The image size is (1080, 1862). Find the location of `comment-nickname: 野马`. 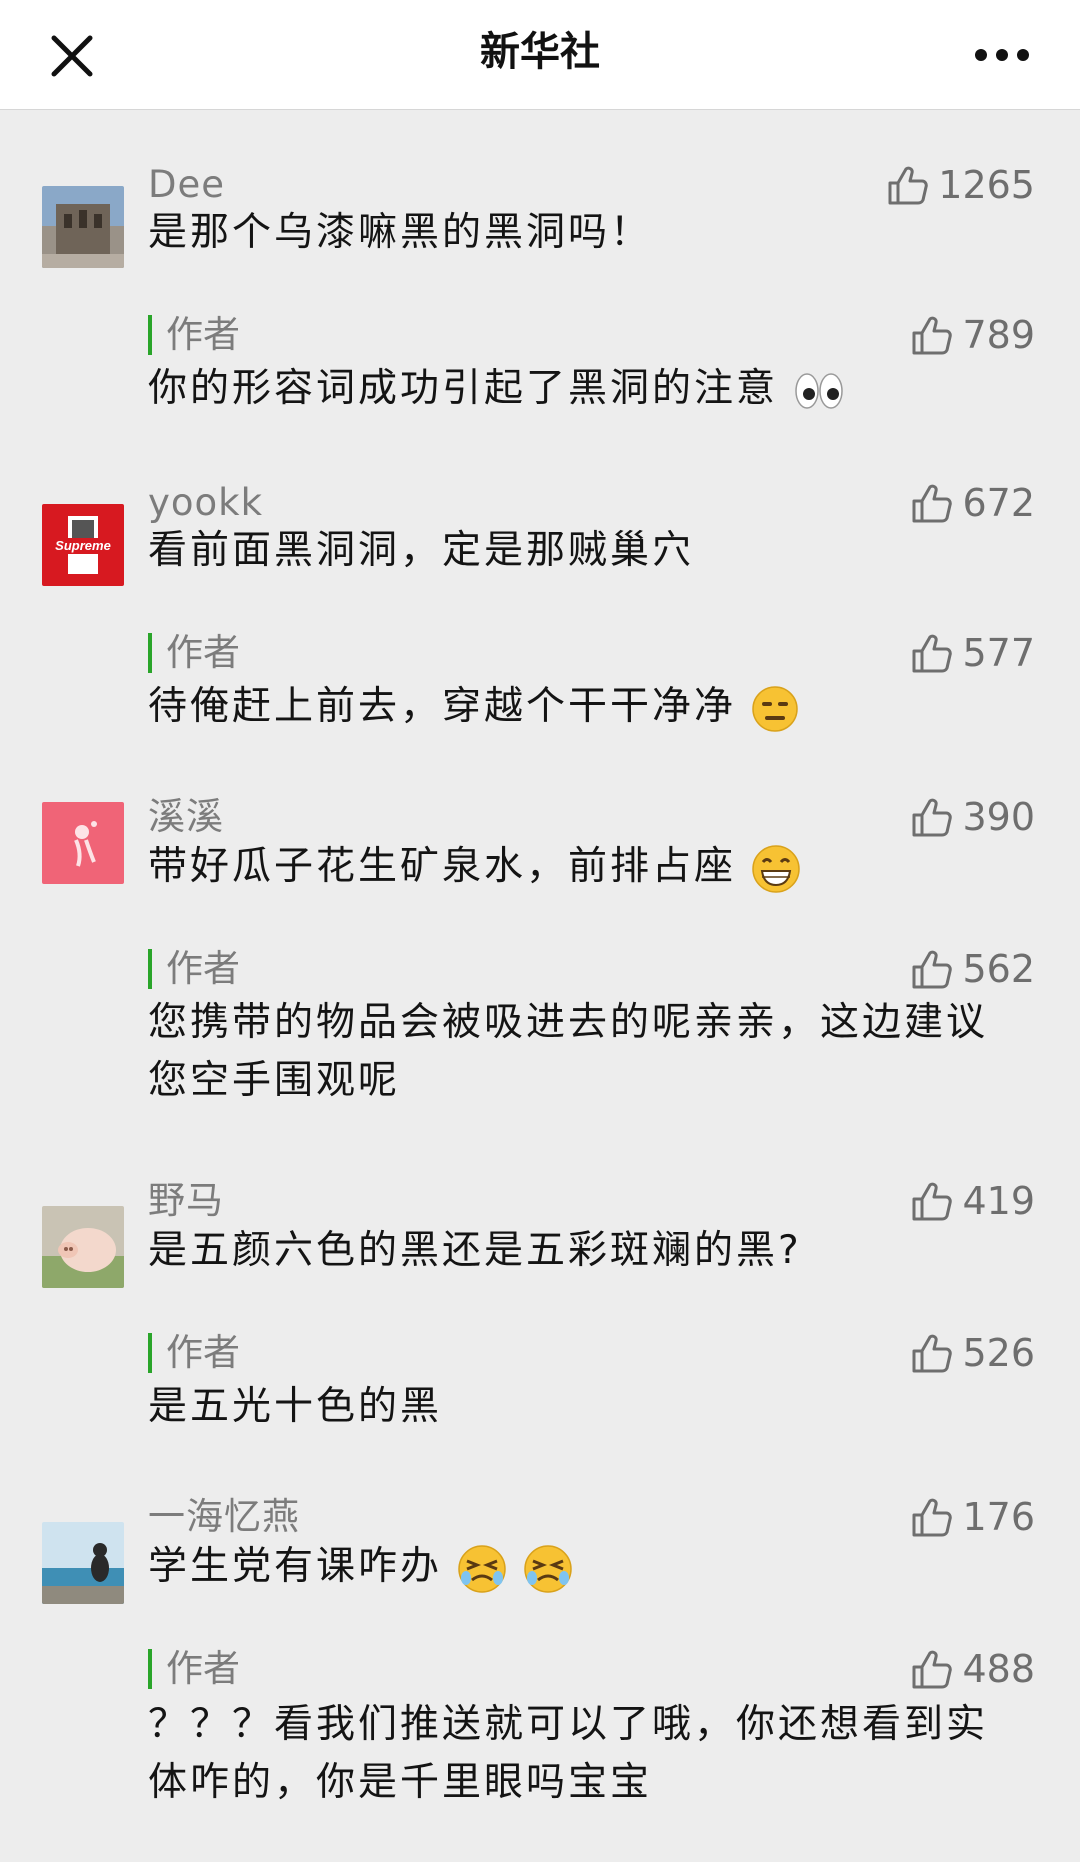

comment-nickname: 野马 is located at coordinates (186, 1200).